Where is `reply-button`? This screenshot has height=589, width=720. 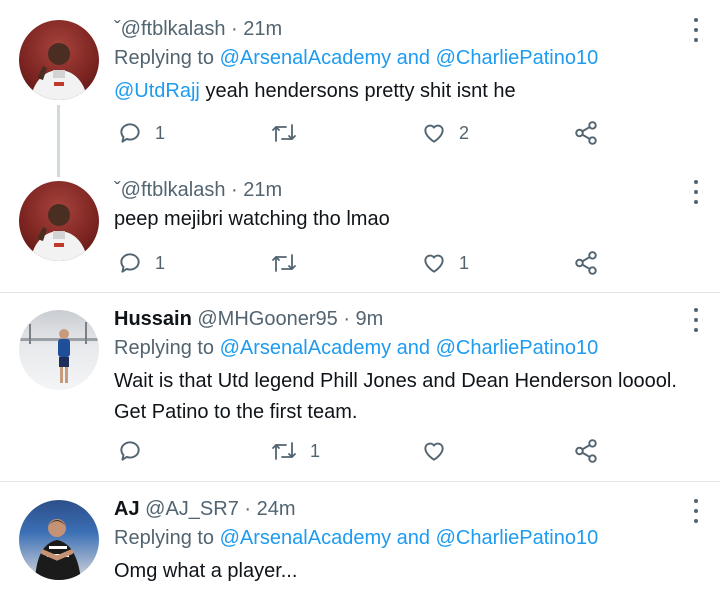 reply-button is located at coordinates (136, 451).